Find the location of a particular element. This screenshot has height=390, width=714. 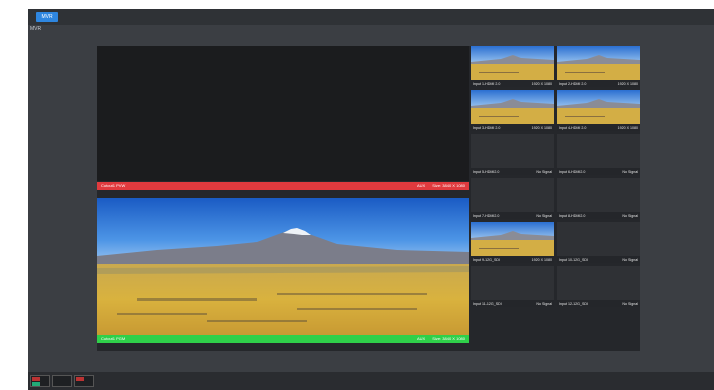

input-tile-label: Input 9-12G_SDI 1920 X 1080 is located at coordinates (512, 259).